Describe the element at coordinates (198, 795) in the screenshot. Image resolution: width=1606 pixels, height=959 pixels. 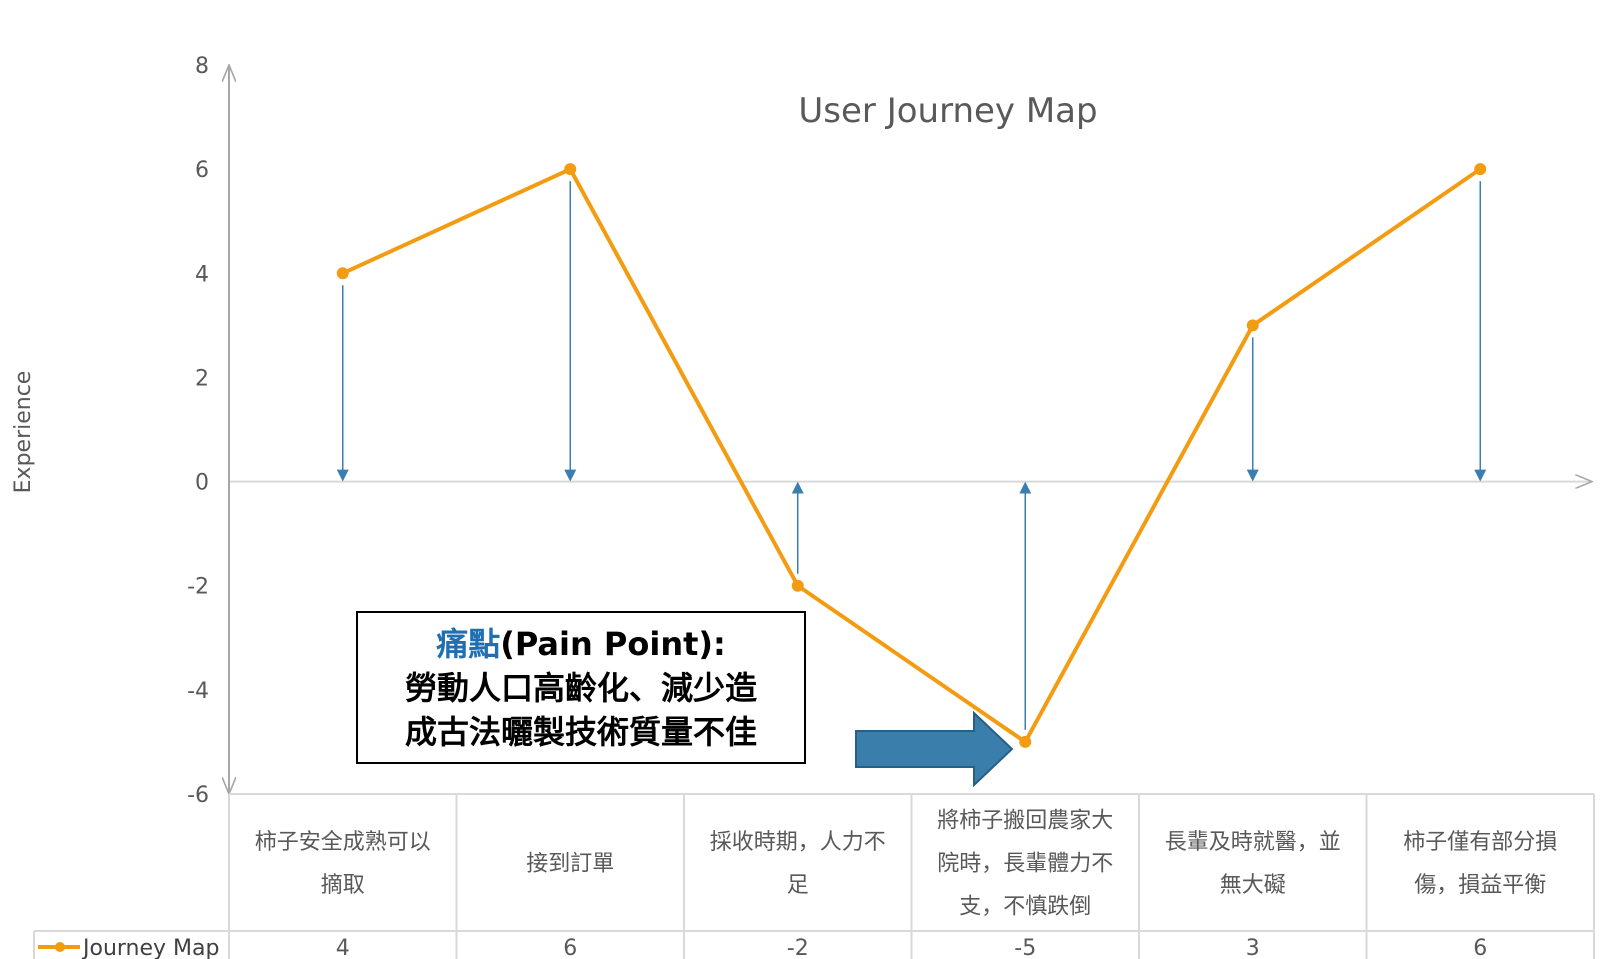
I see `y-tick-label: -6` at that location.